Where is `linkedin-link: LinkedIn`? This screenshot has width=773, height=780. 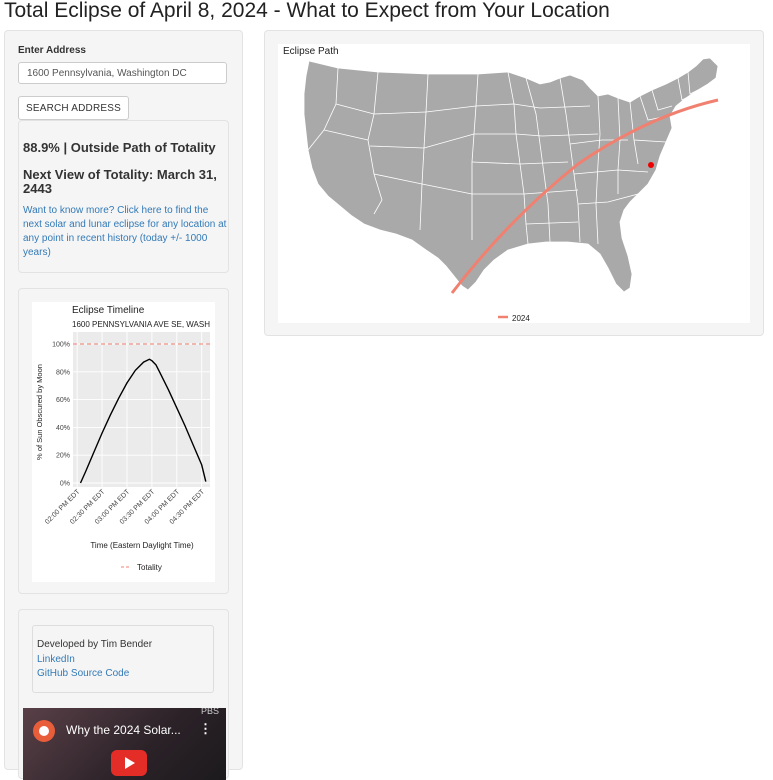
linkedin-link: LinkedIn is located at coordinates (56, 659).